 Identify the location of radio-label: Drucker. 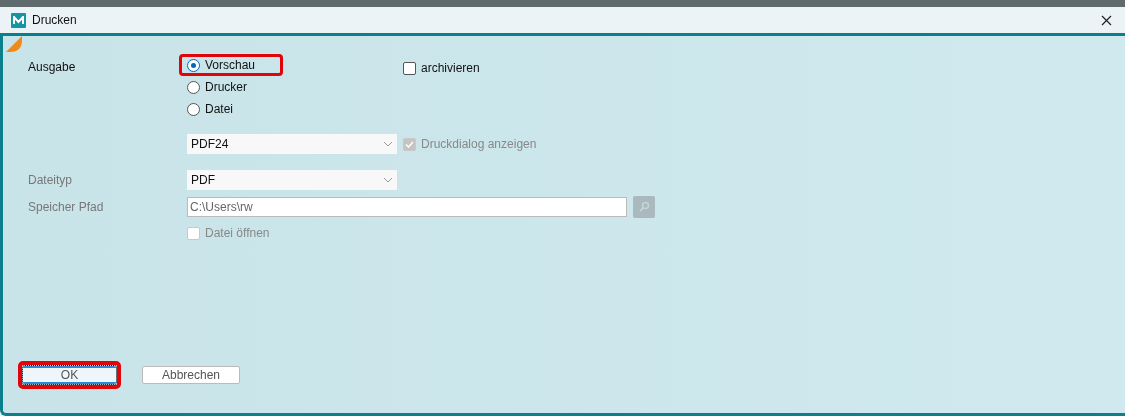
(226, 87).